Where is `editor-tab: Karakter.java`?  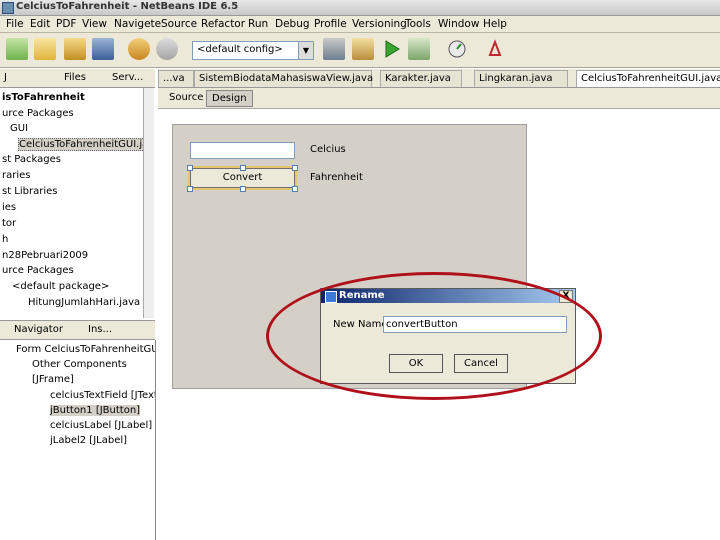
editor-tab: Karakter.java is located at coordinates (421, 78).